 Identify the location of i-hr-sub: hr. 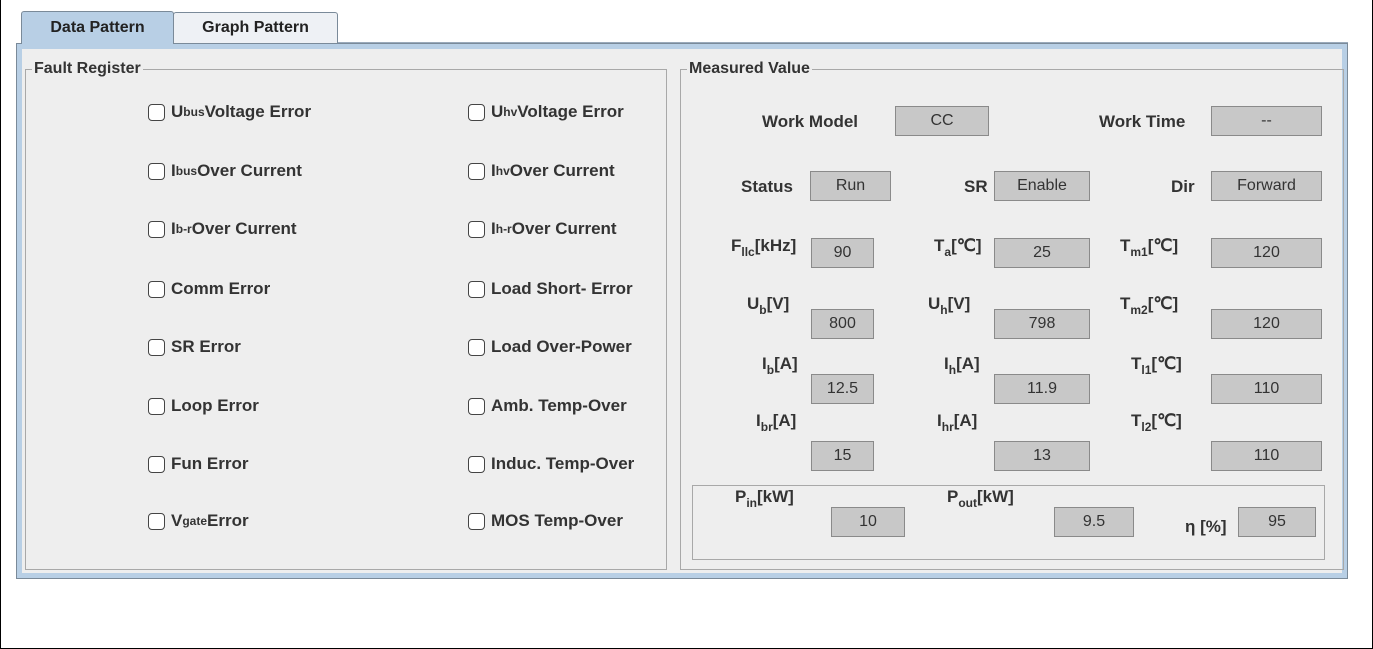
(947, 427).